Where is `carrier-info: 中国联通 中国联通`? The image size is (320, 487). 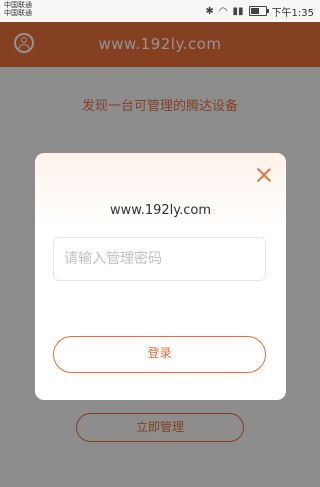
carrier-info: 中国联通 中国联通 is located at coordinates (18, 9).